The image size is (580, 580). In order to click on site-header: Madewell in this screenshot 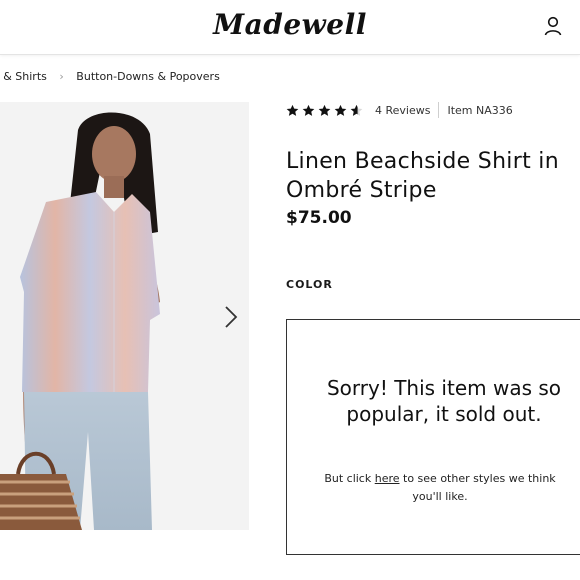, I will do `click(290, 27)`.